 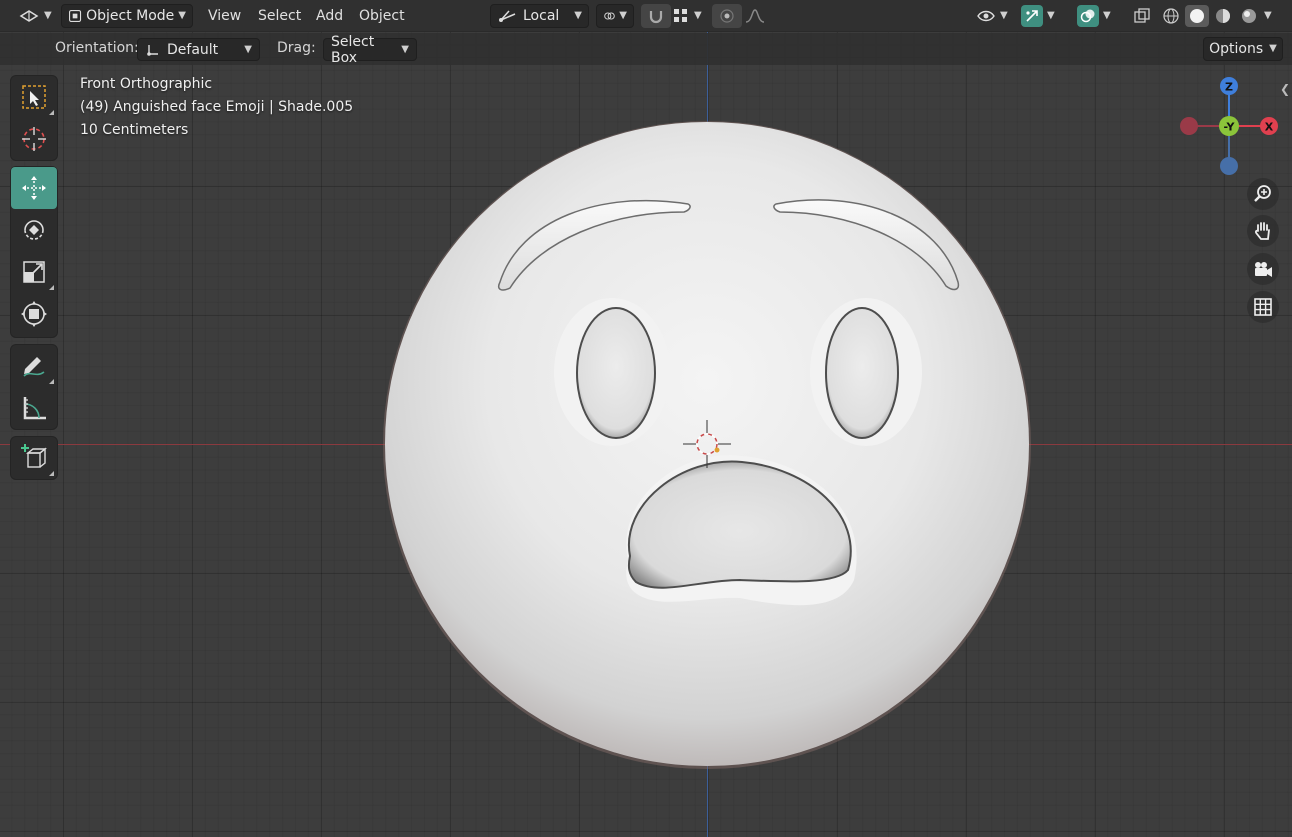 I want to click on wireframe-sphere-icon, so click(x=1171, y=16).